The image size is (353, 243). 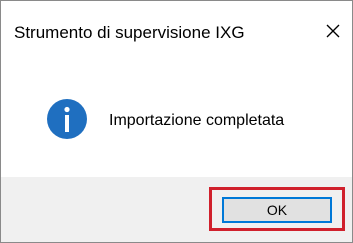 I want to click on dialog-title: Strumento di supervisione IXG, so click(x=129, y=32).